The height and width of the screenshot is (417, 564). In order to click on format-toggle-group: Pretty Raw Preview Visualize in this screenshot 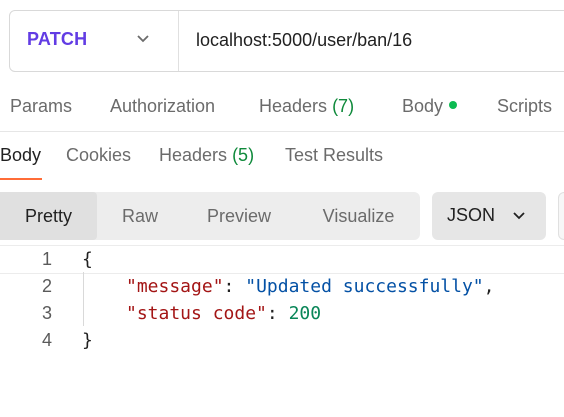, I will do `click(210, 216)`.